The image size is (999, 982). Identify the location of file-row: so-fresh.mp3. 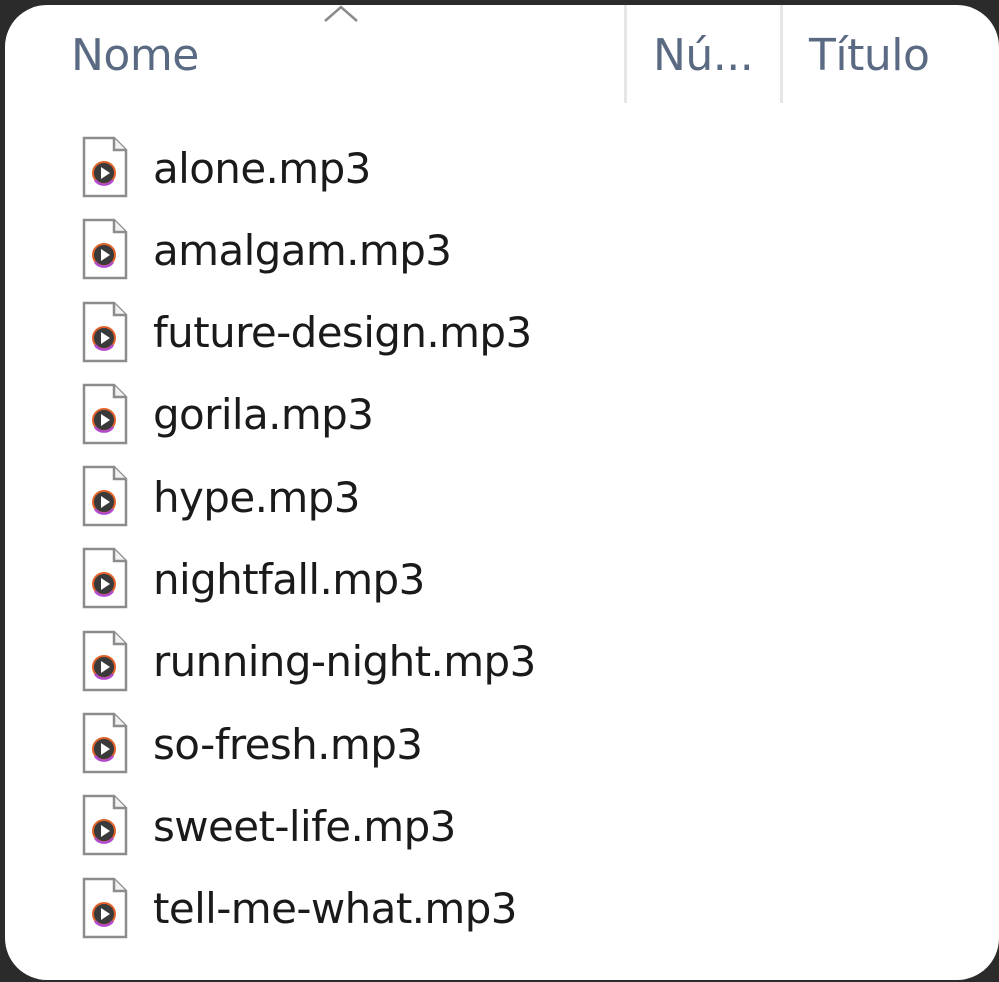
(502, 744).